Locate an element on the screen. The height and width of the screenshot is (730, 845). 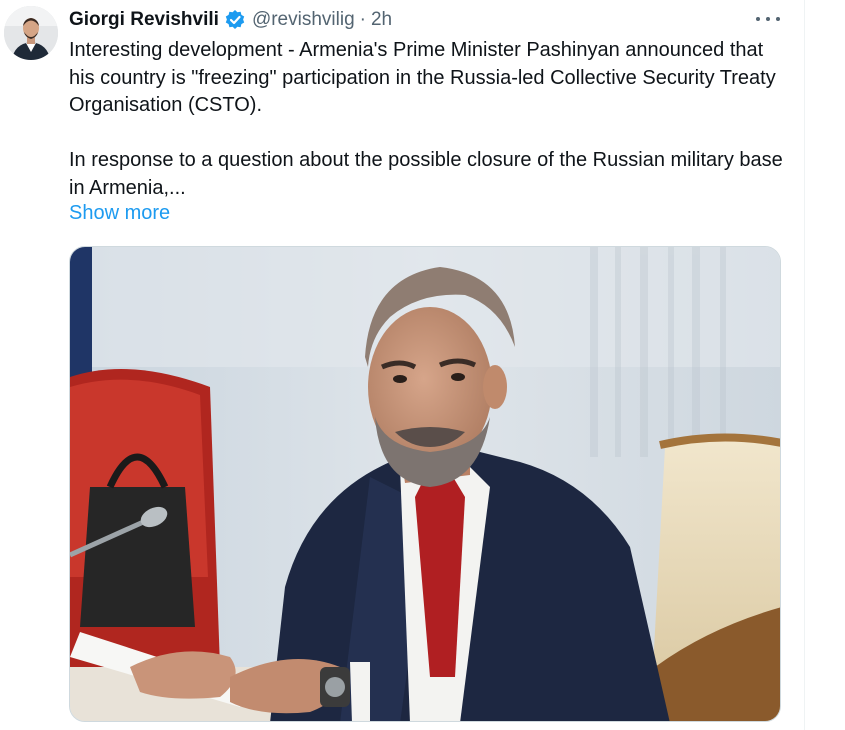
author-avatar is located at coordinates (31, 33).